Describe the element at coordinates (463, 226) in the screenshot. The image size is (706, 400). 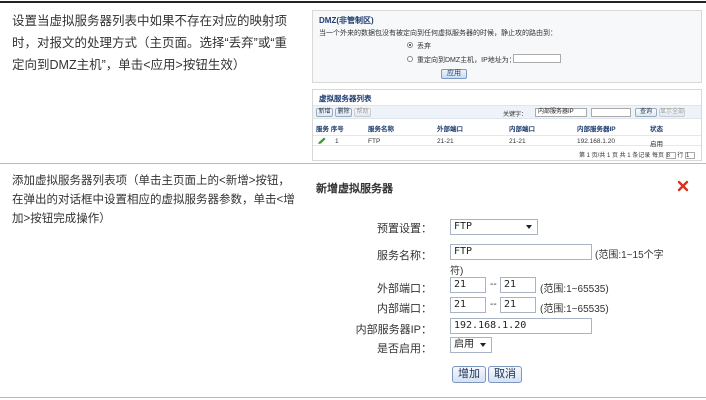
I see `preset-value: FTP` at that location.